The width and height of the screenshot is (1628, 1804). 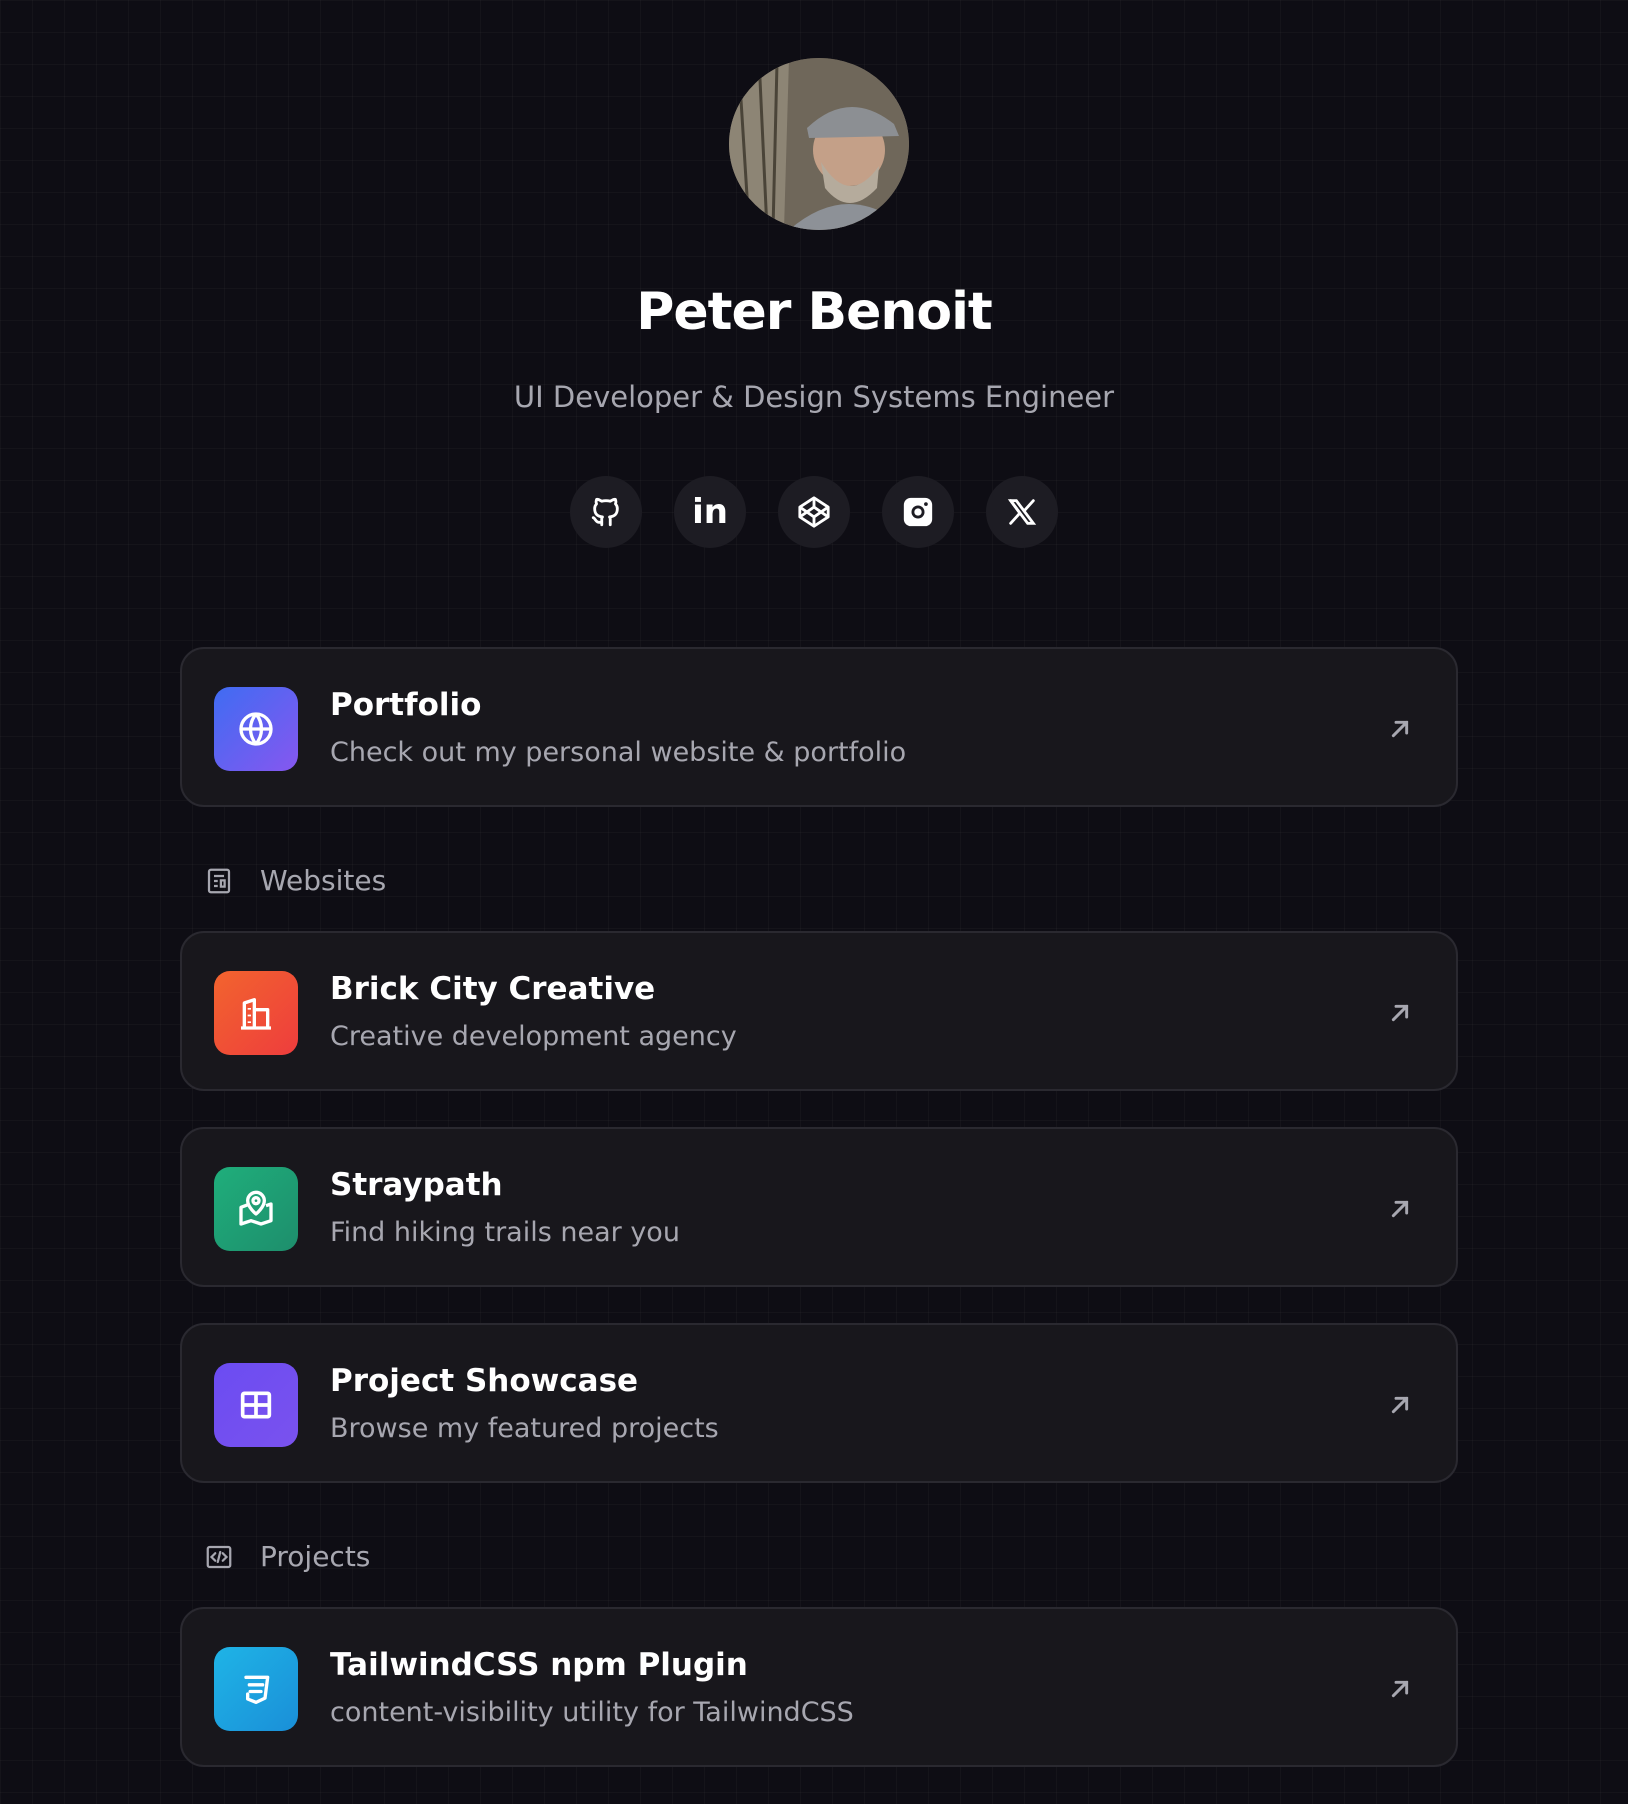 What do you see at coordinates (819, 1207) in the screenshot?
I see `link-card: Straypath Find hiking trails near you` at bounding box center [819, 1207].